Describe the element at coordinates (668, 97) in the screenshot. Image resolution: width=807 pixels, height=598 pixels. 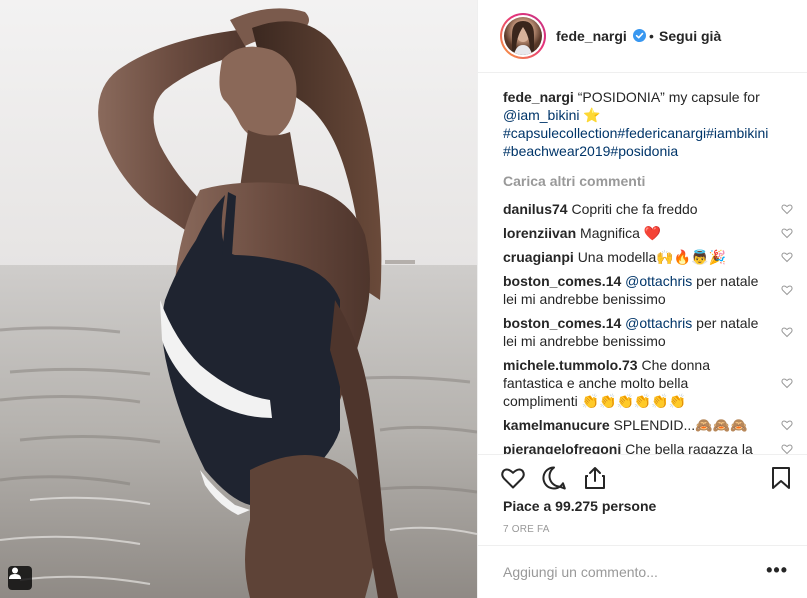
I see `caption-text: “POSIDONIA” my capsule for` at that location.